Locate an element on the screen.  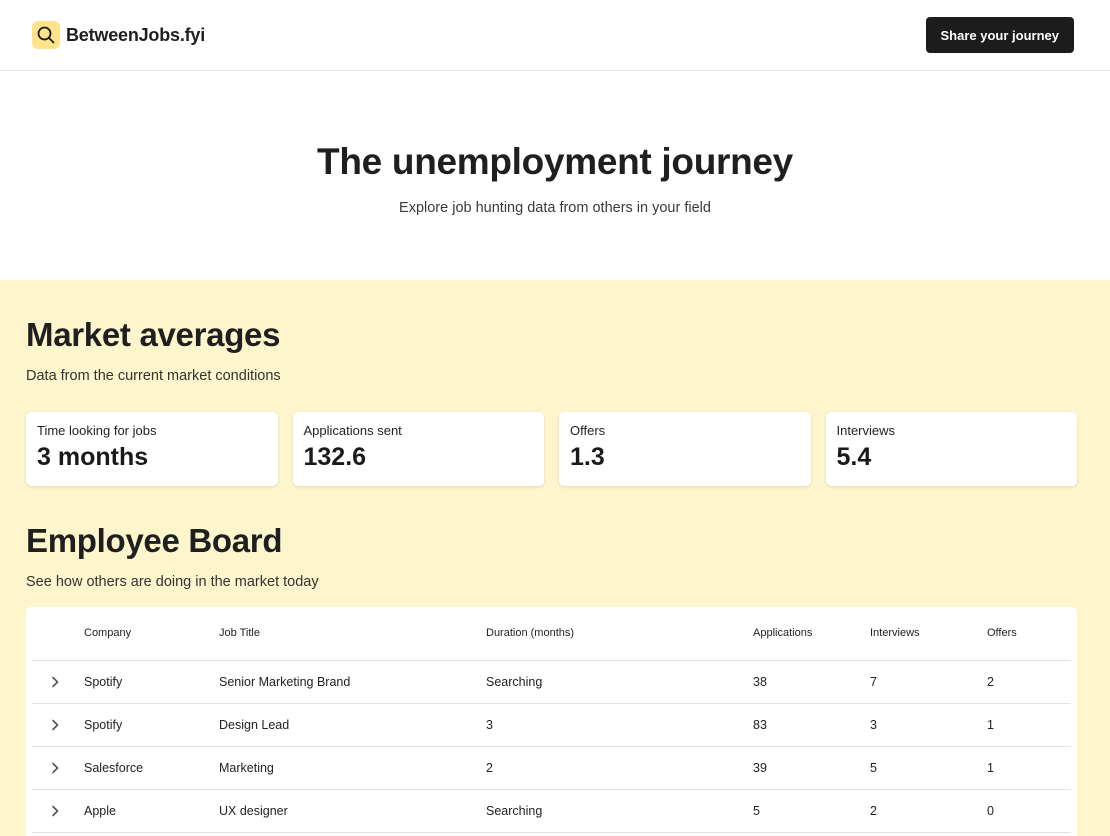
table-row: Spotify Design Lead 3 83 3 1 is located at coordinates (551, 725).